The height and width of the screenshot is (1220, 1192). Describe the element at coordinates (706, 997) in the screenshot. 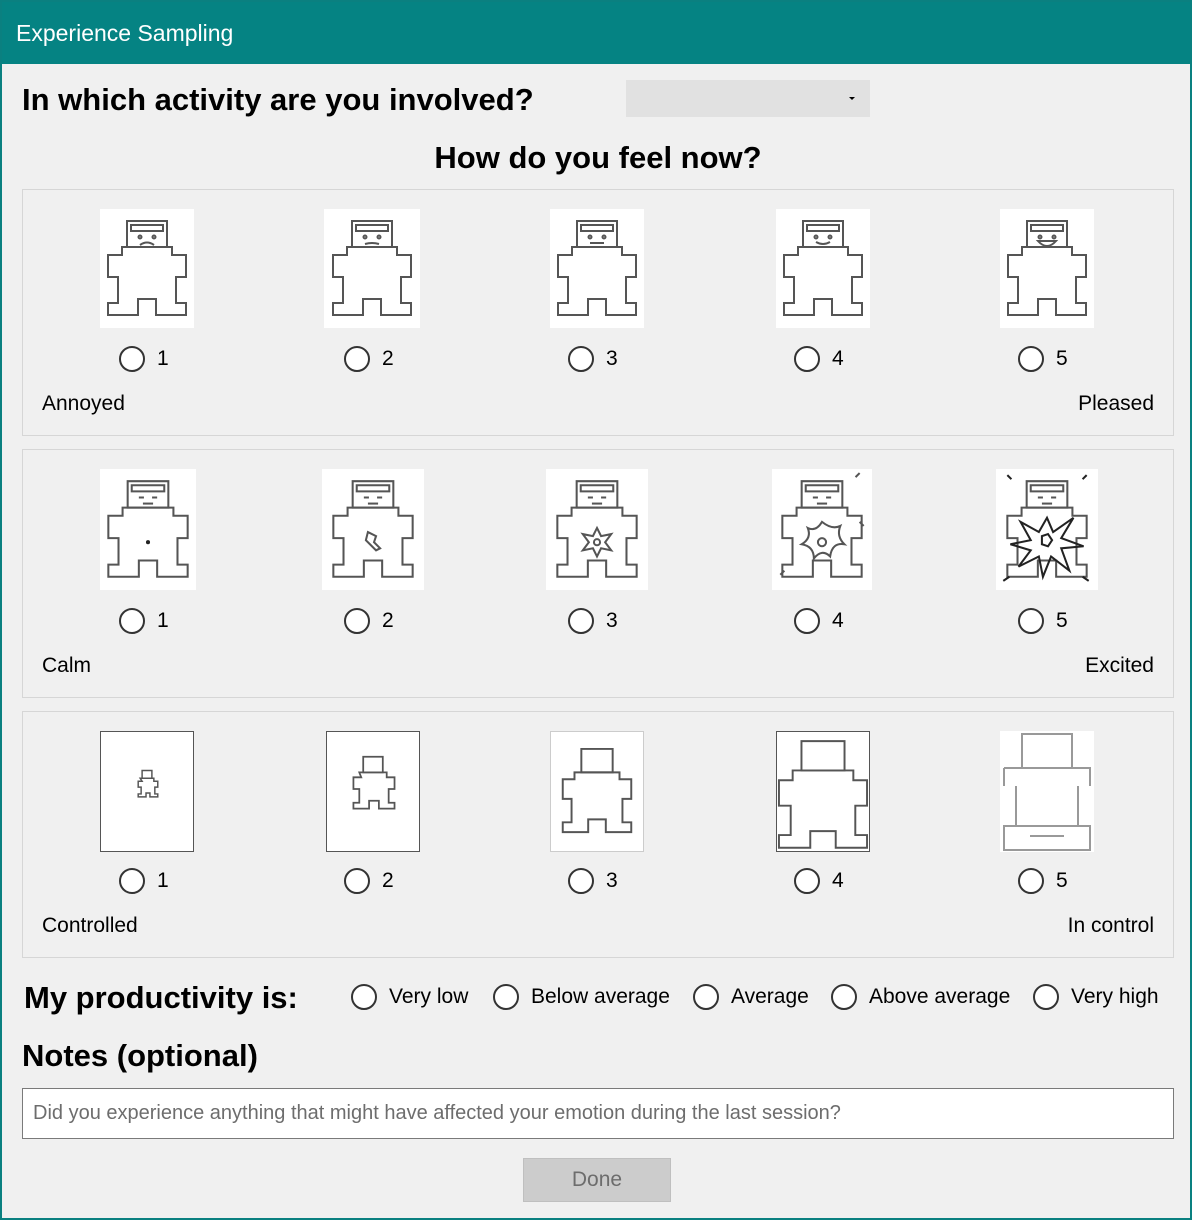

I see `productivity-radio-average` at that location.